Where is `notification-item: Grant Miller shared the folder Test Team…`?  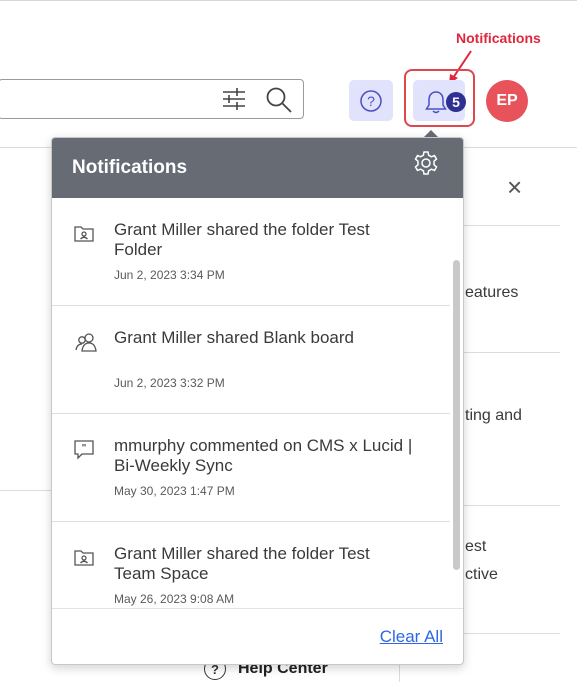
notification-item: Grant Miller shared the folder Test Team… is located at coordinates (251, 565).